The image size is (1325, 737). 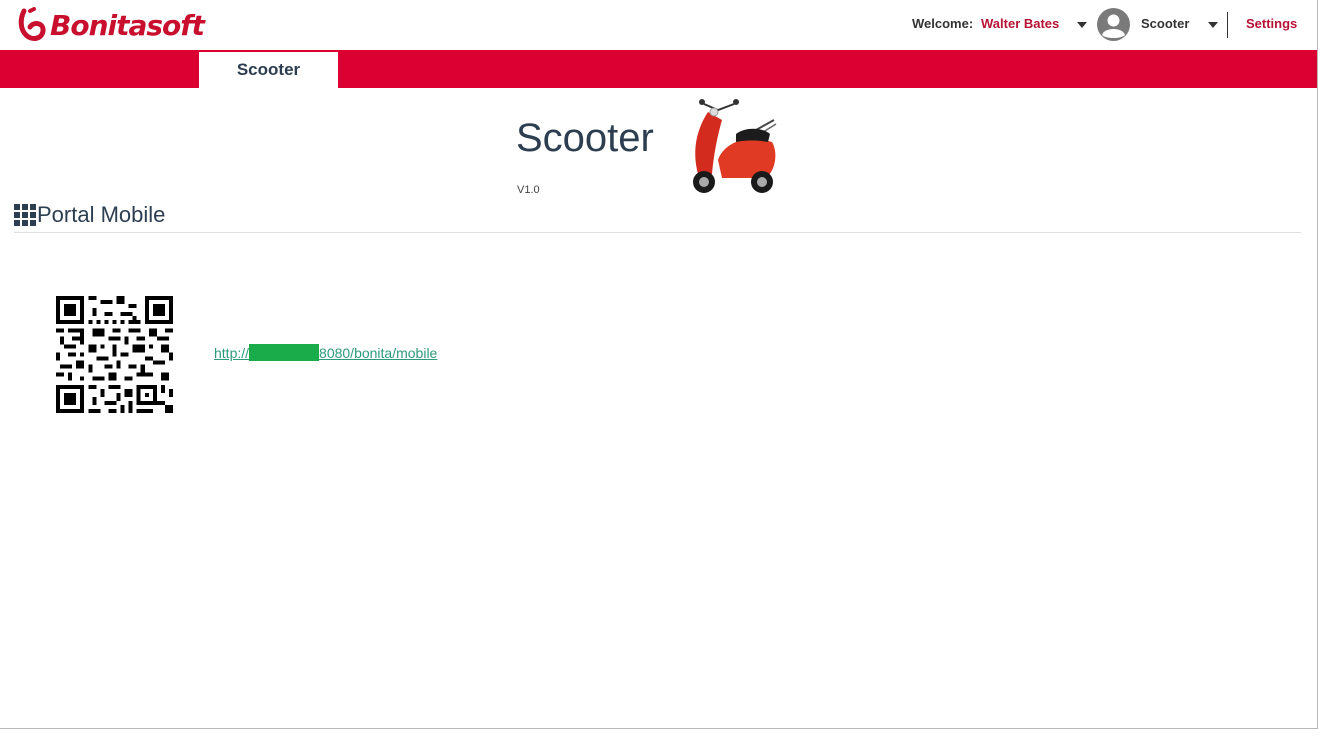 I want to click on redacted-host, so click(x=284, y=352).